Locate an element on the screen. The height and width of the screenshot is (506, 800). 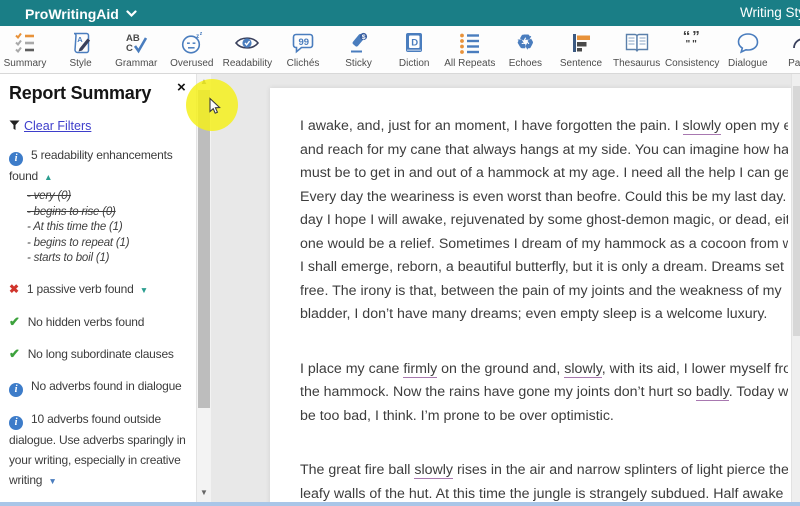
diction-icon: D is located at coordinates (414, 42).